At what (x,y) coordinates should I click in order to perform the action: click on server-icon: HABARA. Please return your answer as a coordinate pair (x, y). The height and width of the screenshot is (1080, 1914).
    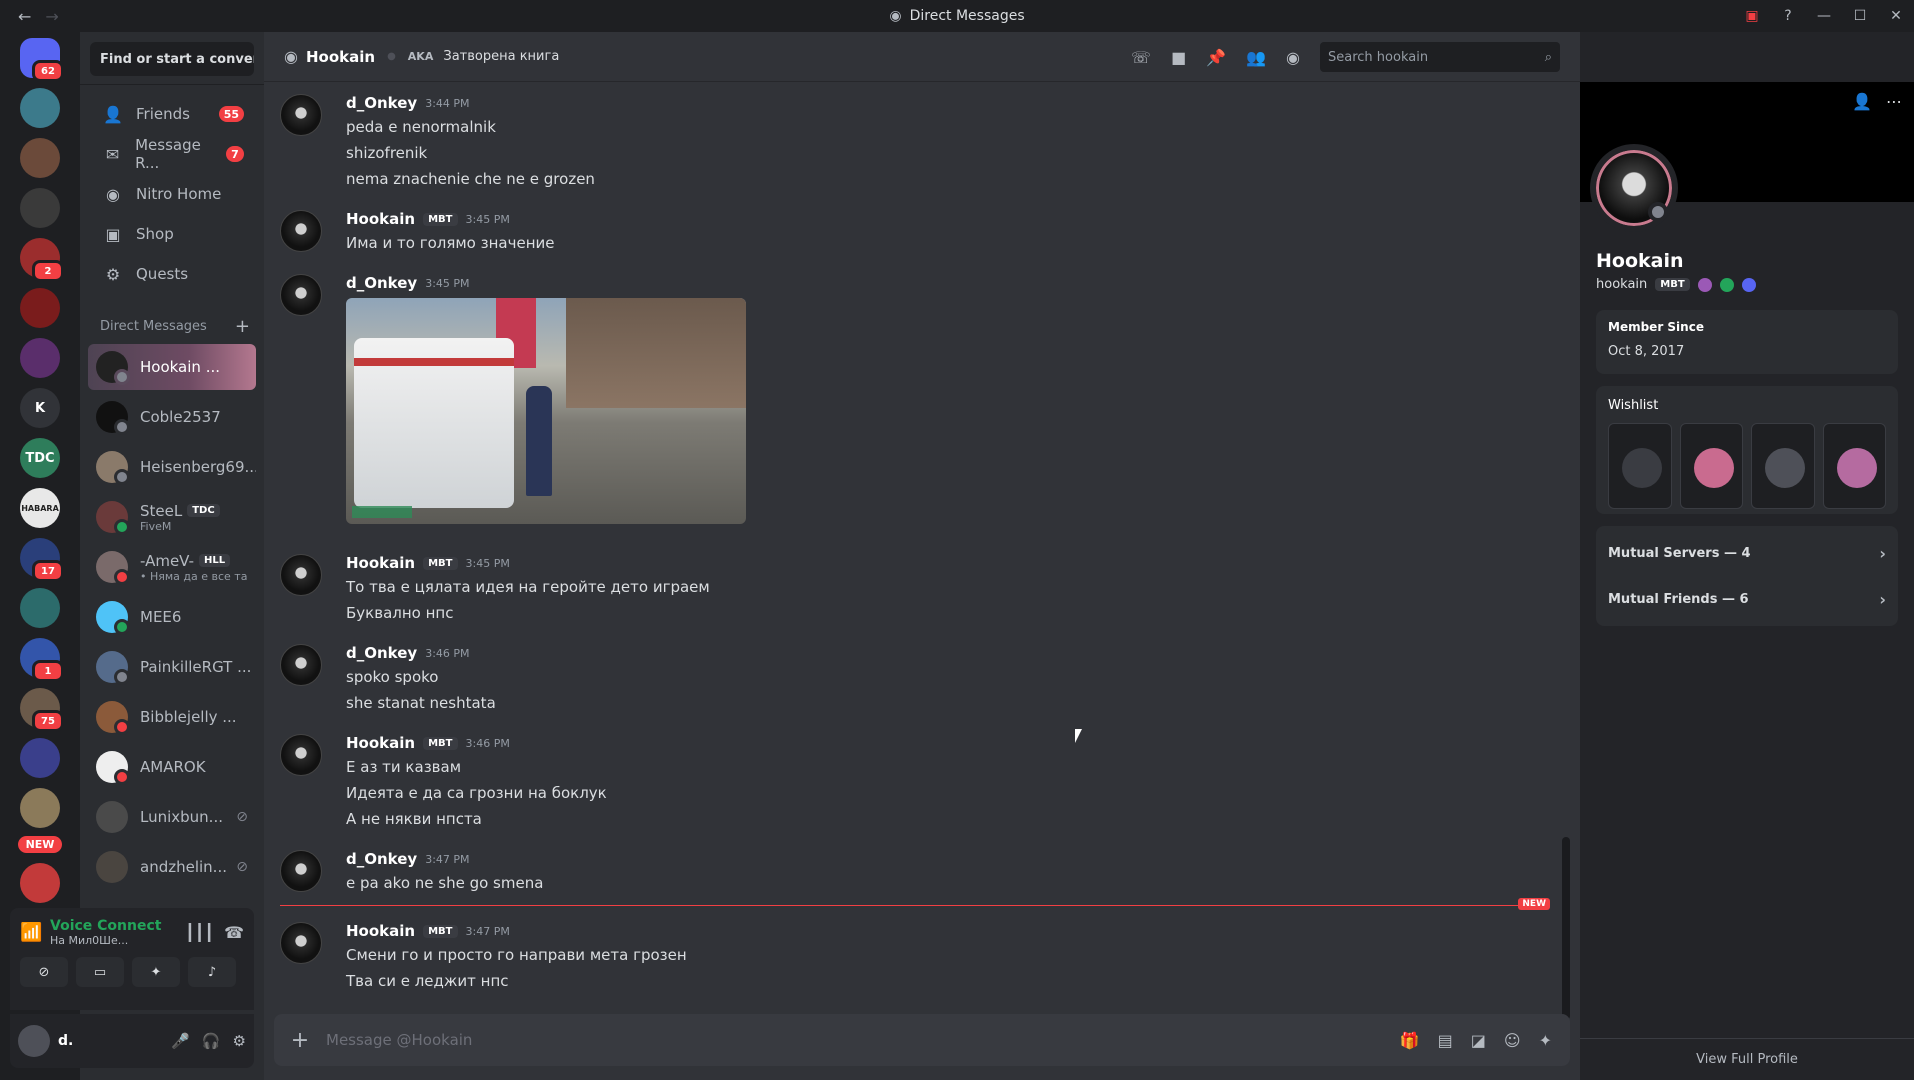
    Looking at the image, I should click on (40, 508).